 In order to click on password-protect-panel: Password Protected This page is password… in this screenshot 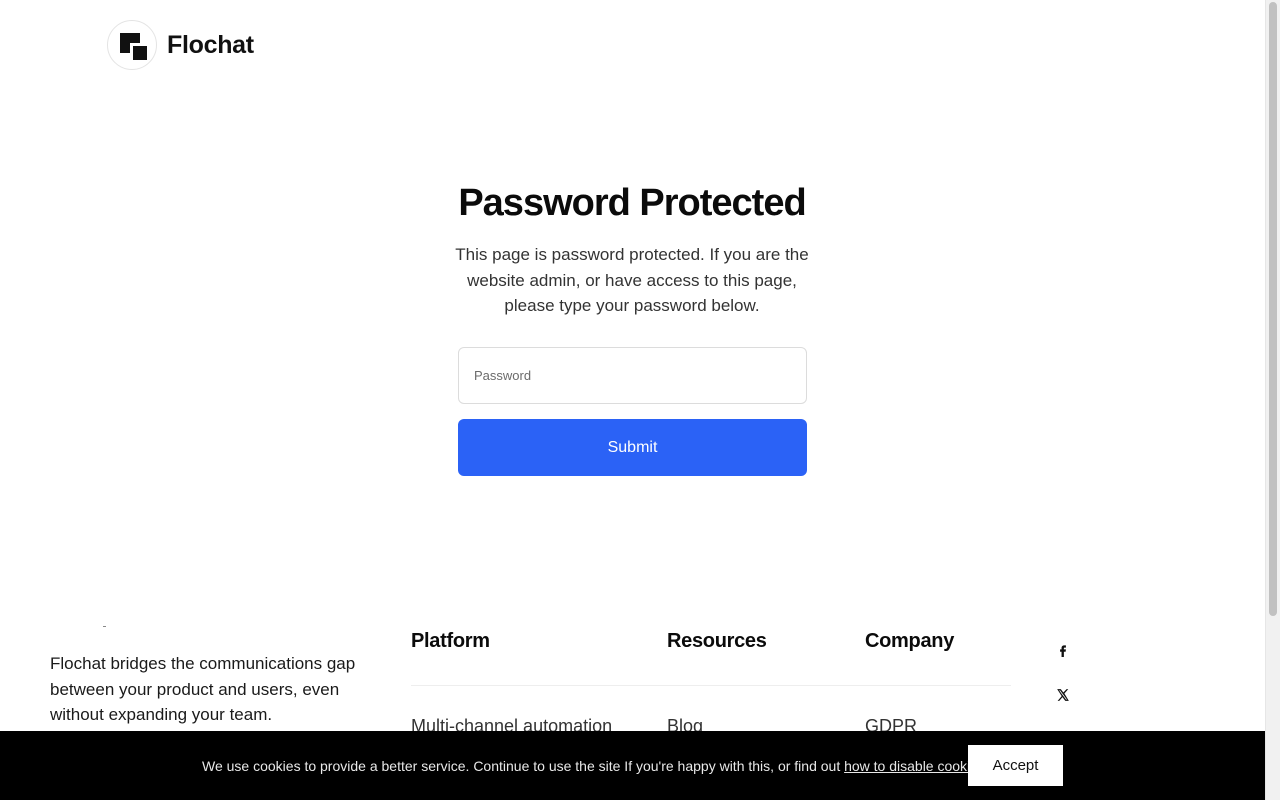, I will do `click(632, 248)`.